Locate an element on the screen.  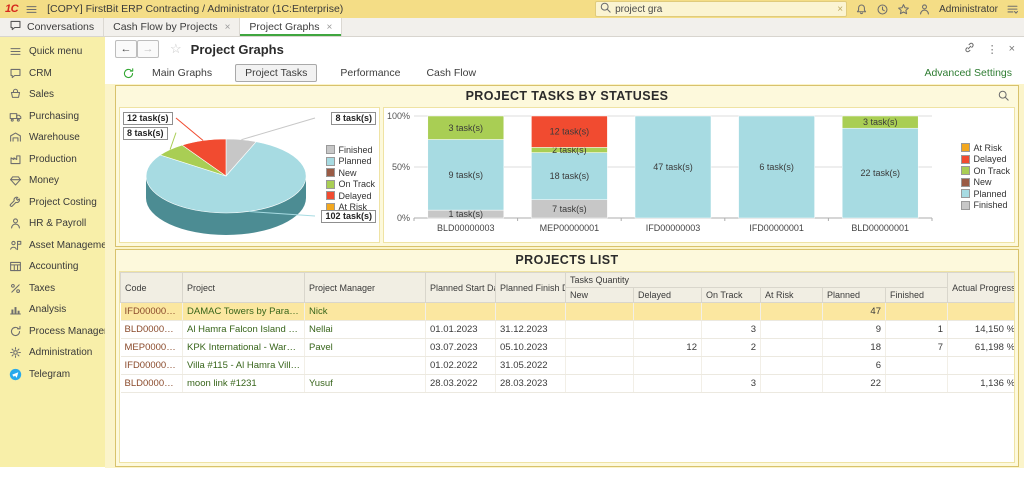
view-tab-cash-flow: Cash Flow is located at coordinates (451, 73).